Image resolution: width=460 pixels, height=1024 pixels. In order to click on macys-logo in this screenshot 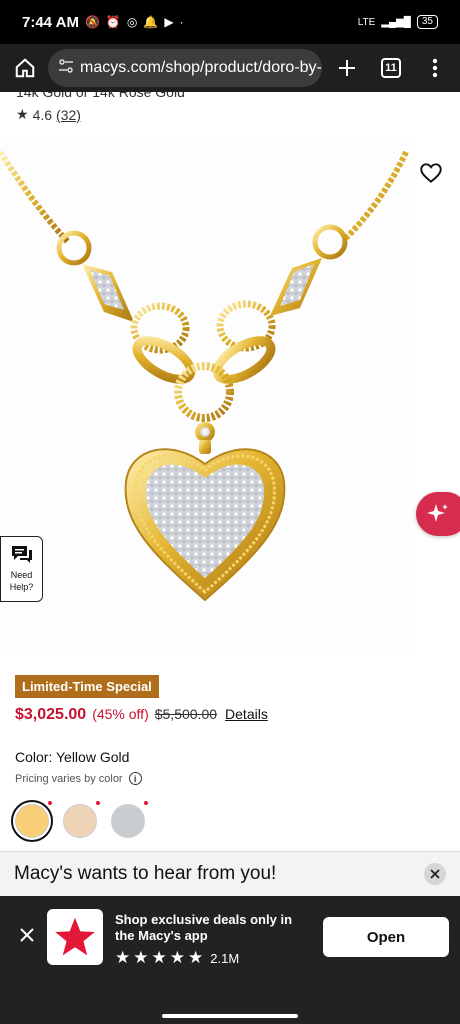, I will do `click(75, 937)`.